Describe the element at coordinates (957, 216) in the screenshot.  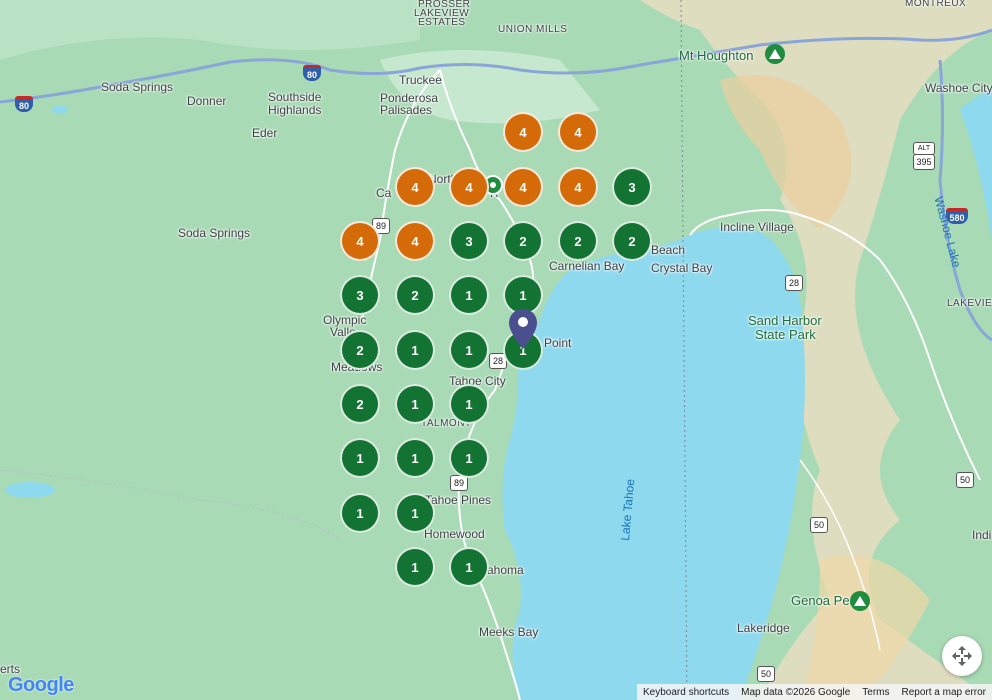
I see `interstate-580-shield-icon: 580` at that location.